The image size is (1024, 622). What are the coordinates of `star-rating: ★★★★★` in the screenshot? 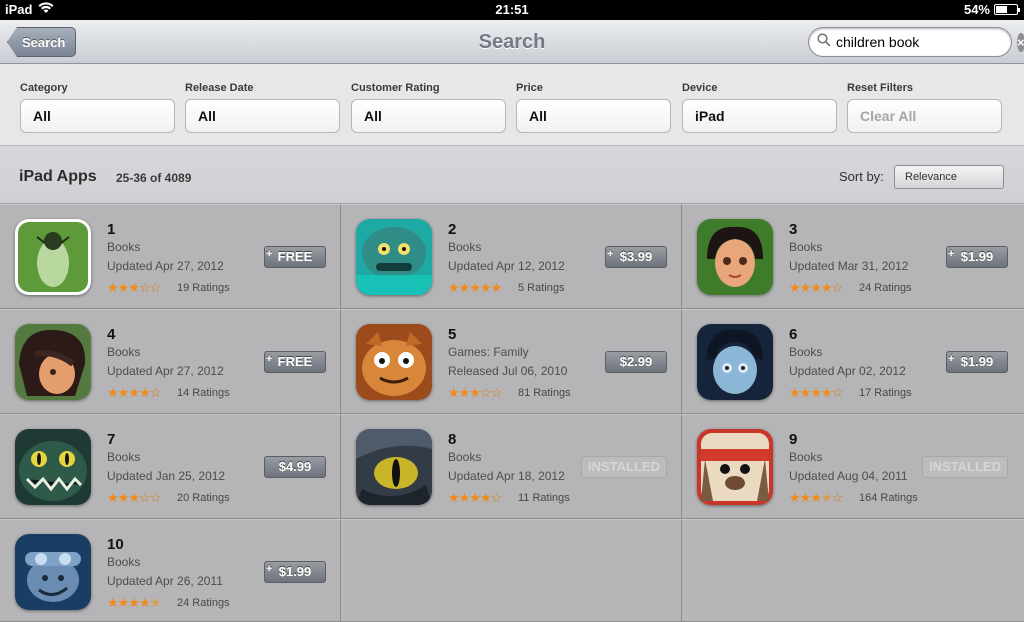 It's located at (134, 603).